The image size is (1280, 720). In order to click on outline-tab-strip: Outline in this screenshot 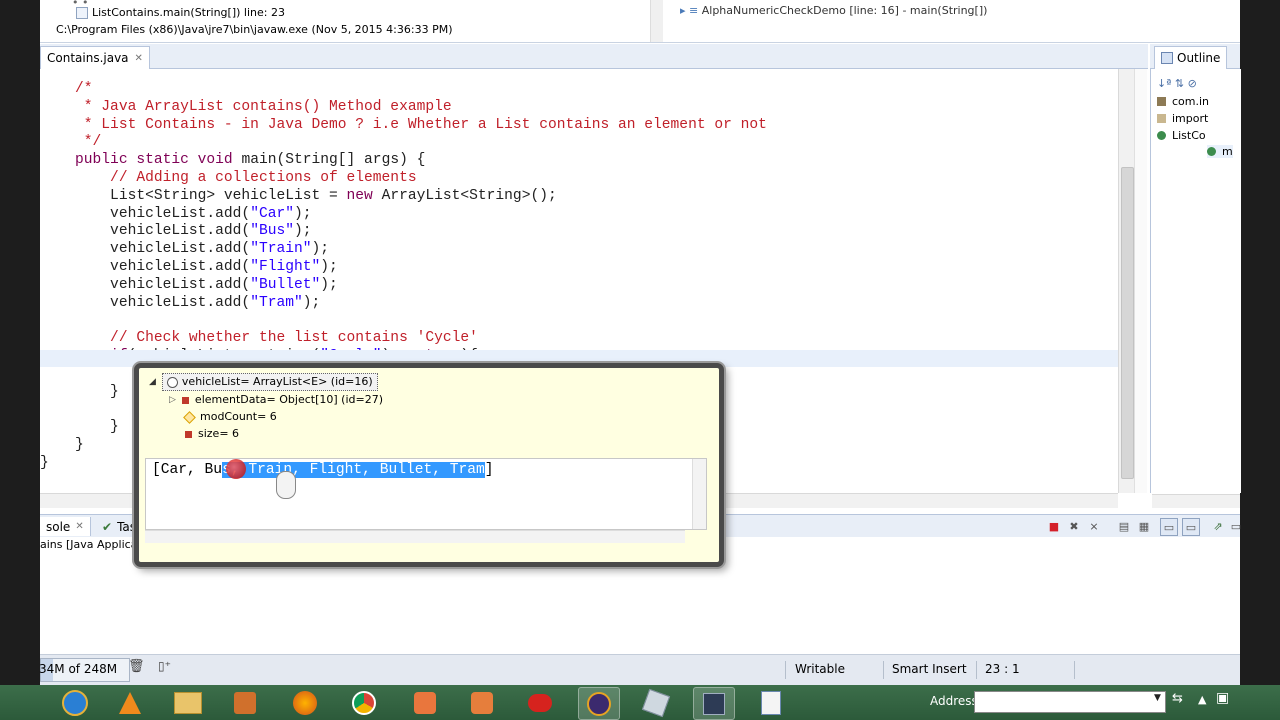, I will do `click(1195, 56)`.